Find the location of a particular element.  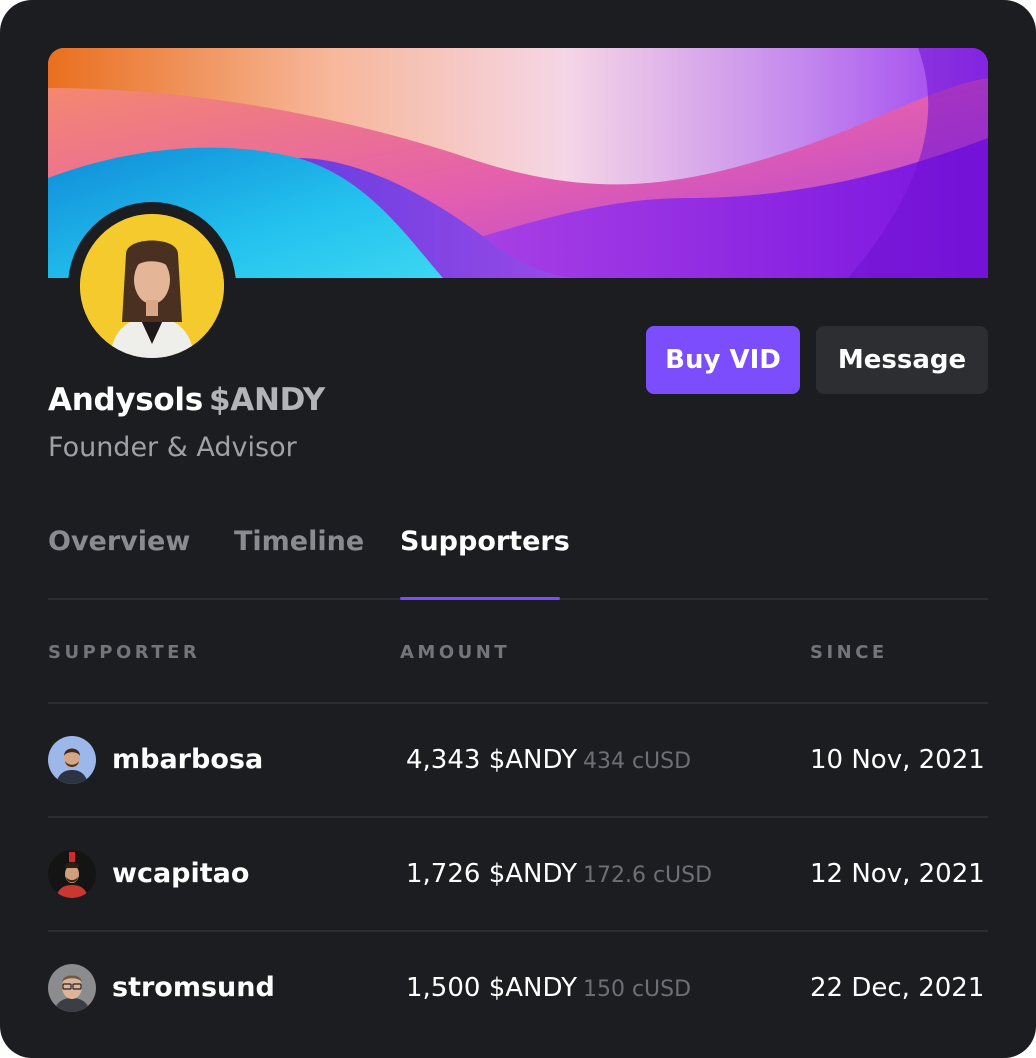

column-header-amount: AMOUNT is located at coordinates (455, 652).